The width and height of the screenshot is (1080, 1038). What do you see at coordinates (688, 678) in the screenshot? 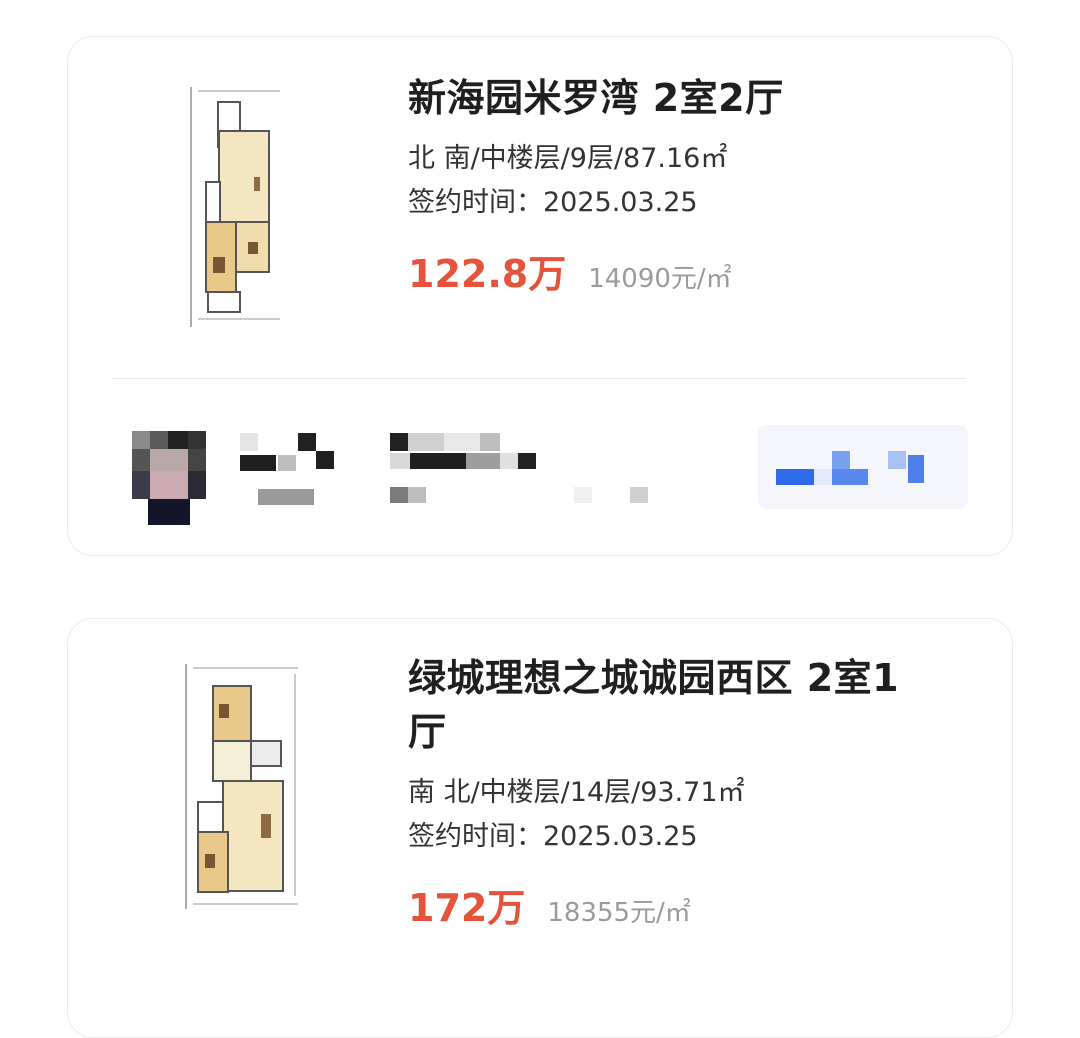
I see `listing-title: 绿城理想之城诚园西区 2室1` at bounding box center [688, 678].